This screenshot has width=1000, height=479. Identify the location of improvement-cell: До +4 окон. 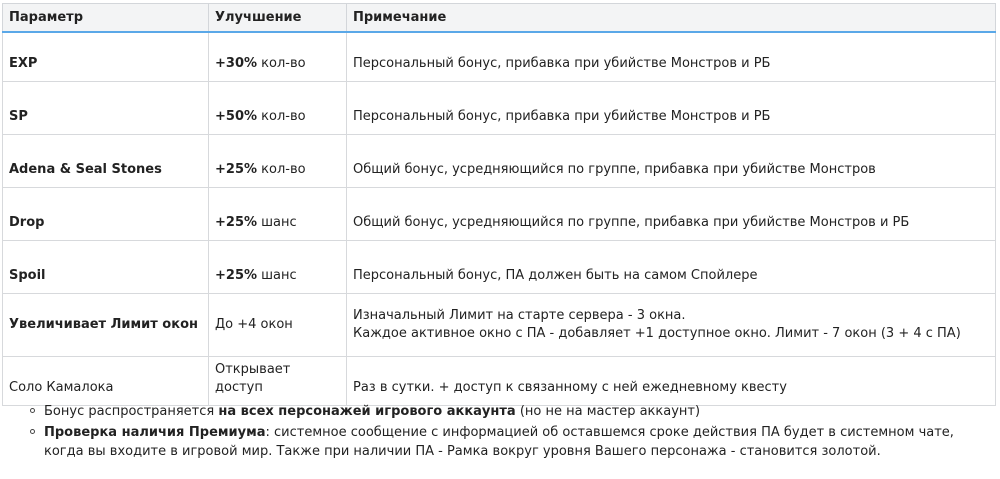
(277, 325).